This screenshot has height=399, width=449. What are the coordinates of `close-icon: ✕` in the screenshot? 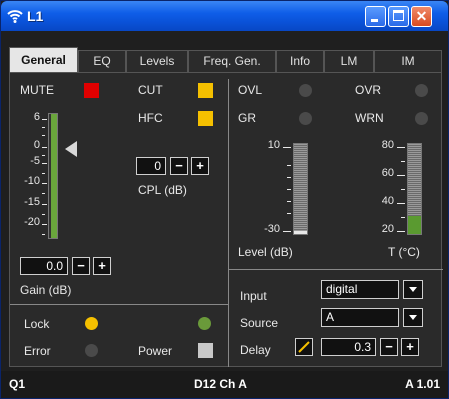 It's located at (421, 16).